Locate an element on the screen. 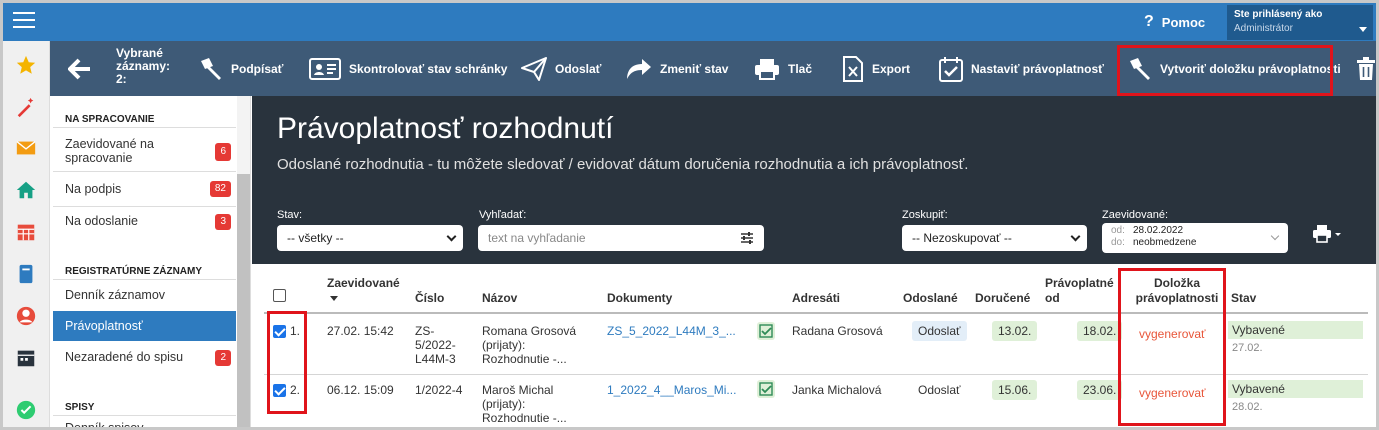  check-mailbox-button: Skontrolovať stav schránky is located at coordinates (408, 68).